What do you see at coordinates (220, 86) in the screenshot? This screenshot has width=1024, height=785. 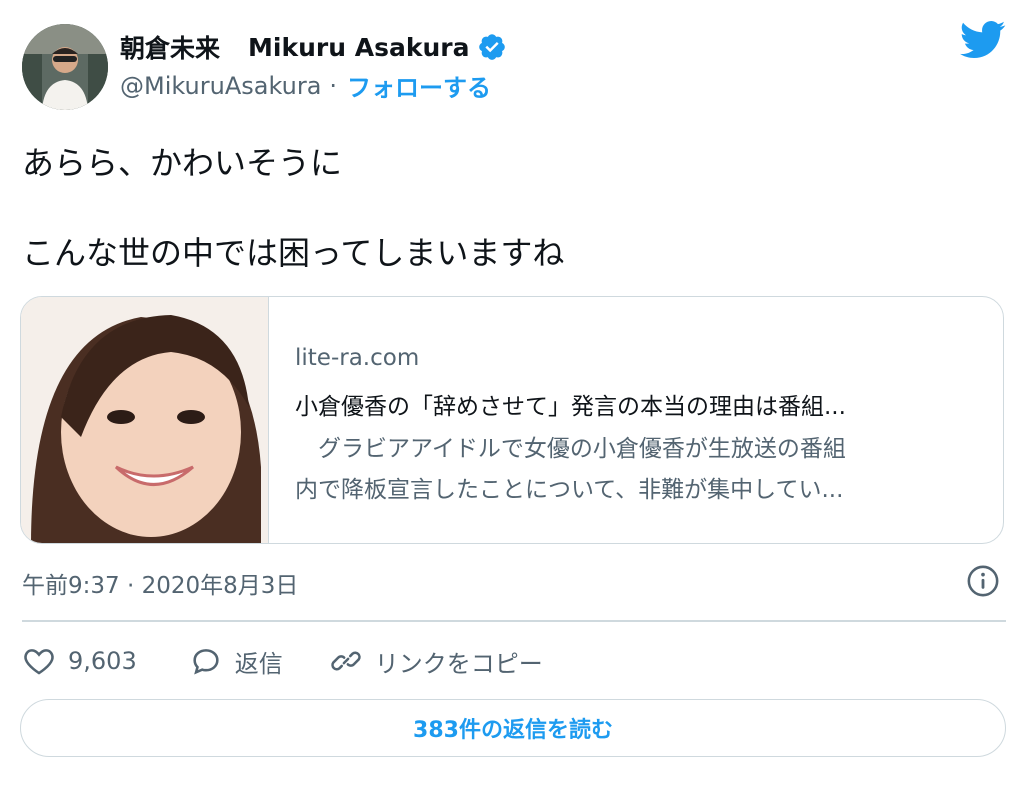 I see `handle: @MikuruAsakura` at bounding box center [220, 86].